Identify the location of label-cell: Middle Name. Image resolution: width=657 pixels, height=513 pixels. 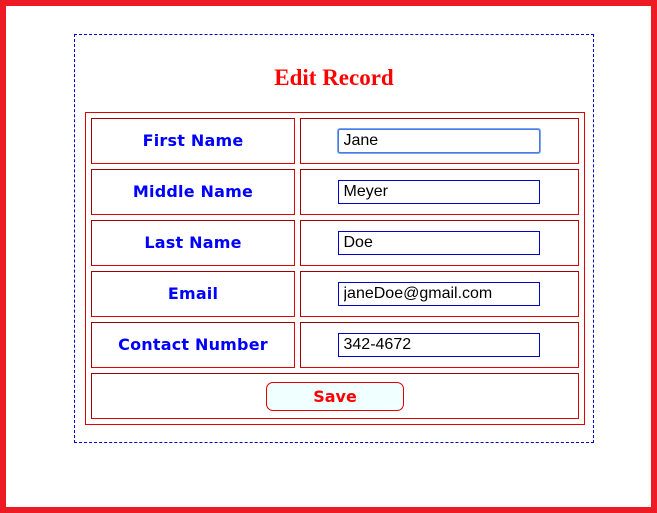
(193, 192).